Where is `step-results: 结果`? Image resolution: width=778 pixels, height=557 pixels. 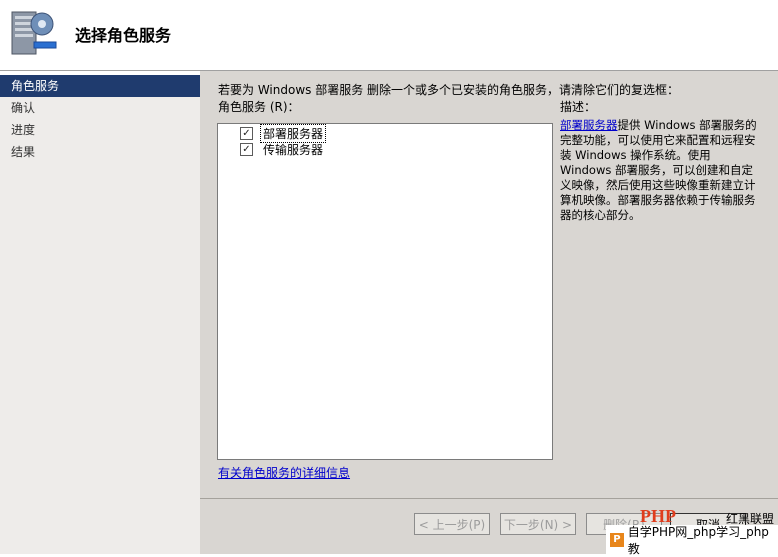
step-results: 结果 is located at coordinates (100, 152).